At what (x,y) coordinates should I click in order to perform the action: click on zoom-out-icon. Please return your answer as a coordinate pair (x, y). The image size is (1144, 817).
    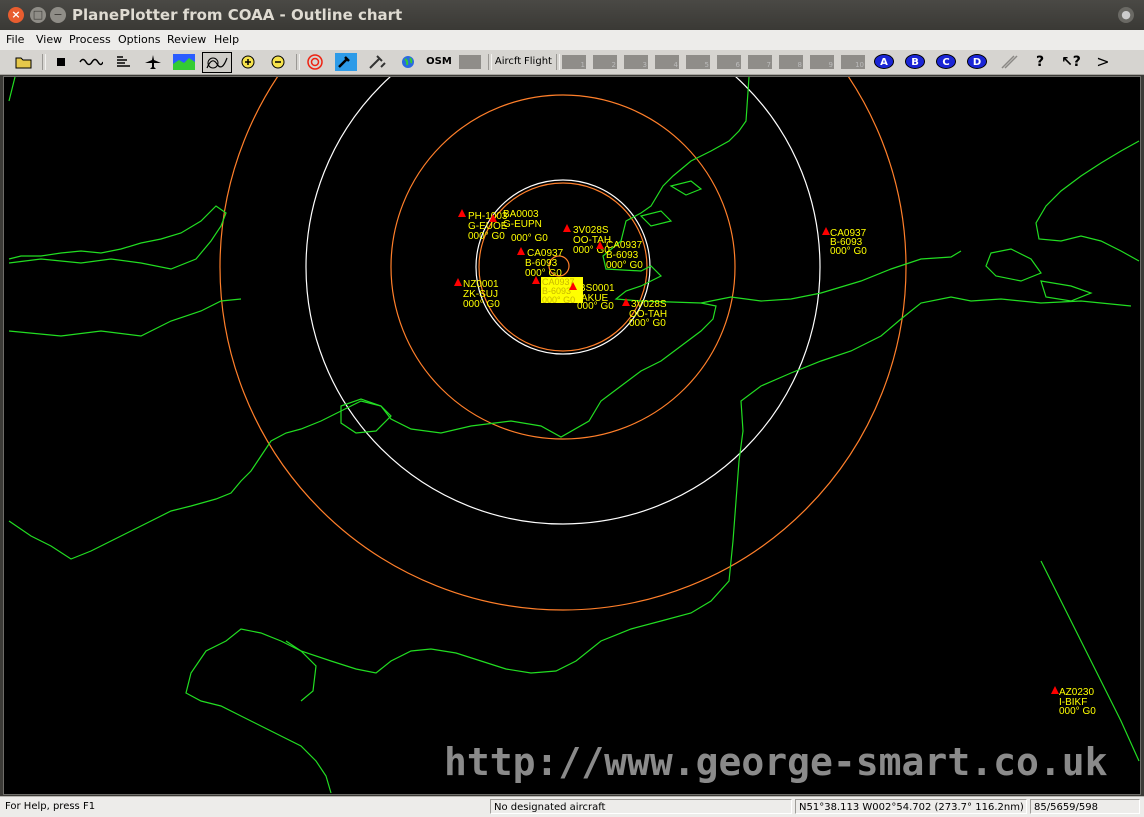
    Looking at the image, I should click on (278, 61).